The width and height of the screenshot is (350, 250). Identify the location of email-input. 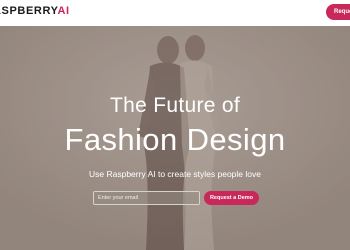
(146, 198).